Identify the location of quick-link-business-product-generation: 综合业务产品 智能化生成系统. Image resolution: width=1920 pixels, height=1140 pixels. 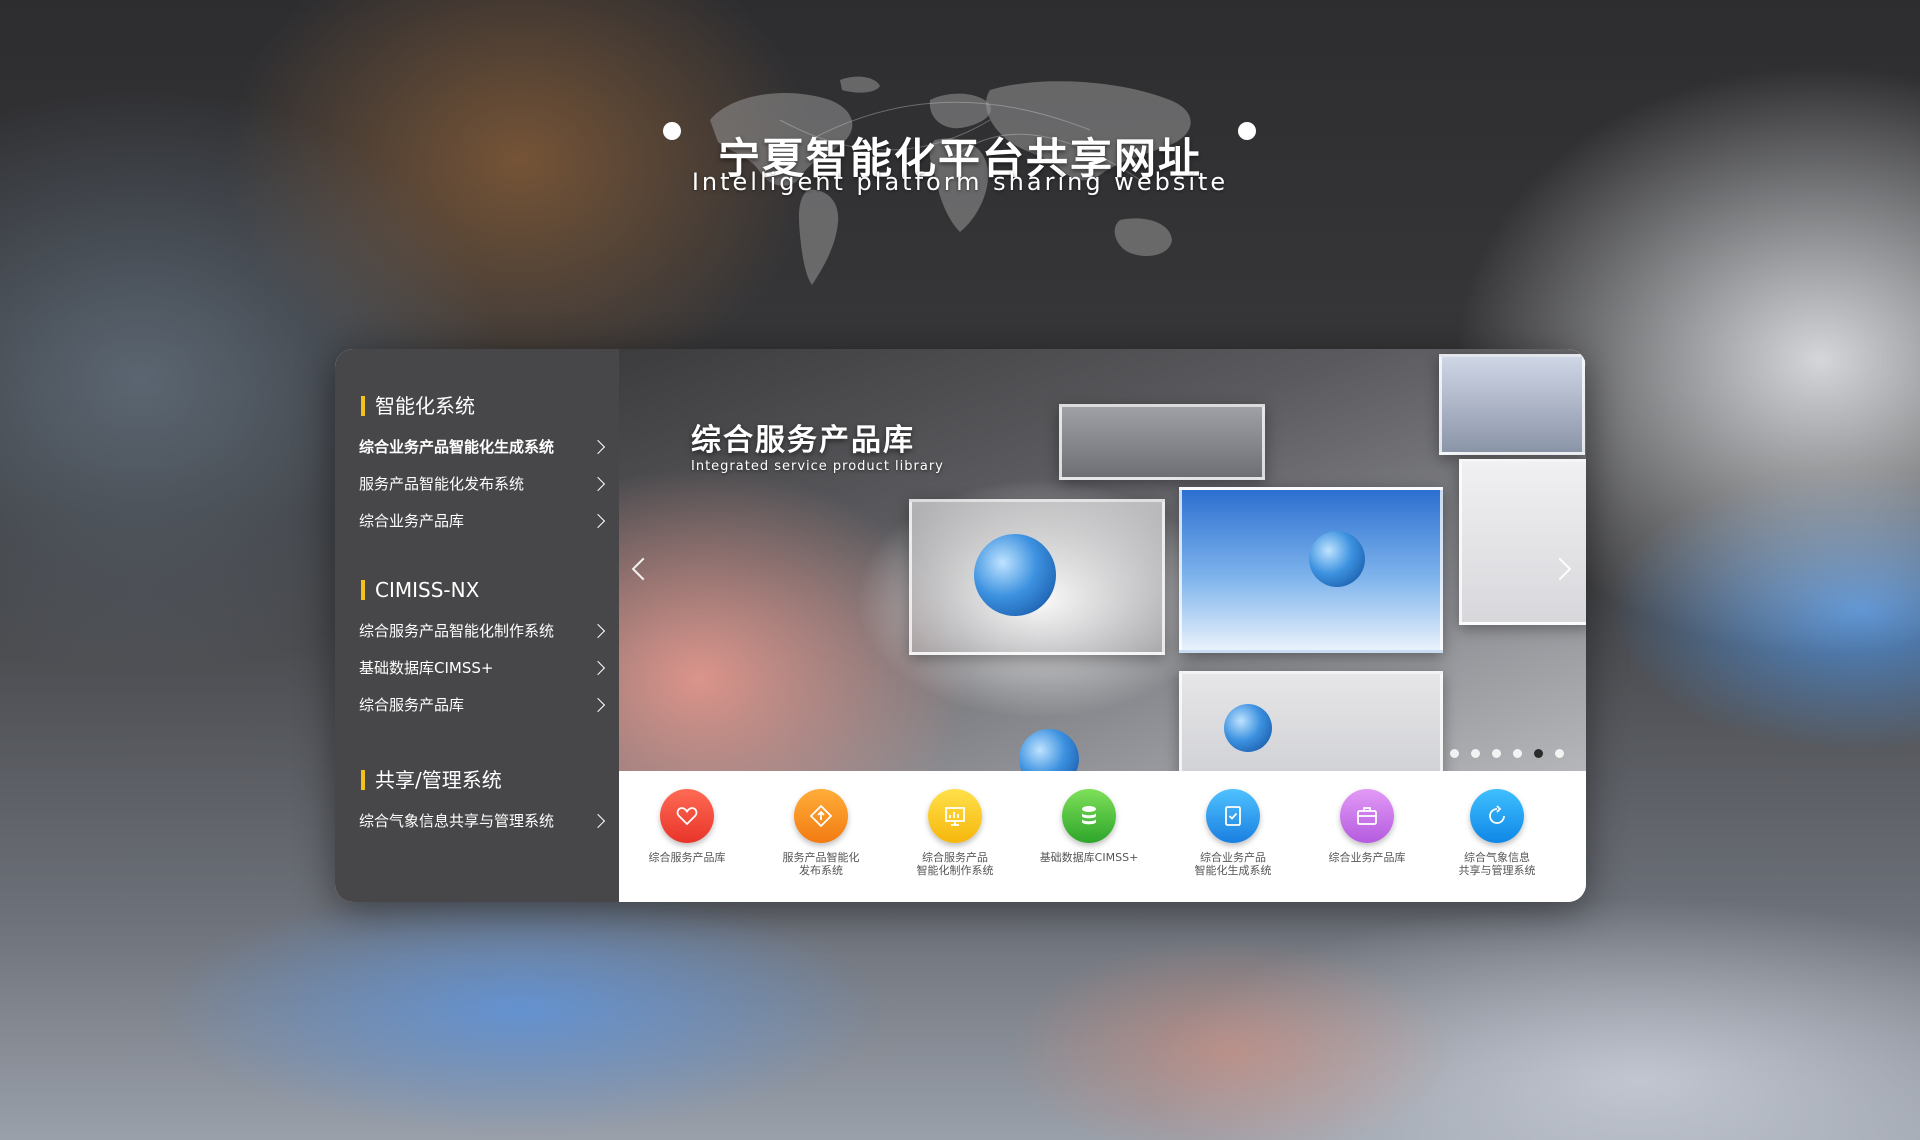
(1233, 833).